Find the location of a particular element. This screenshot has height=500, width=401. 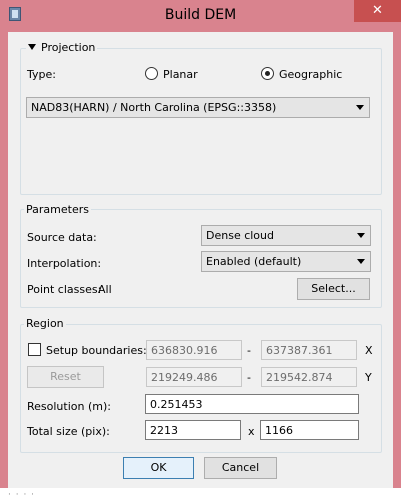

ok-button: OK is located at coordinates (158, 468).